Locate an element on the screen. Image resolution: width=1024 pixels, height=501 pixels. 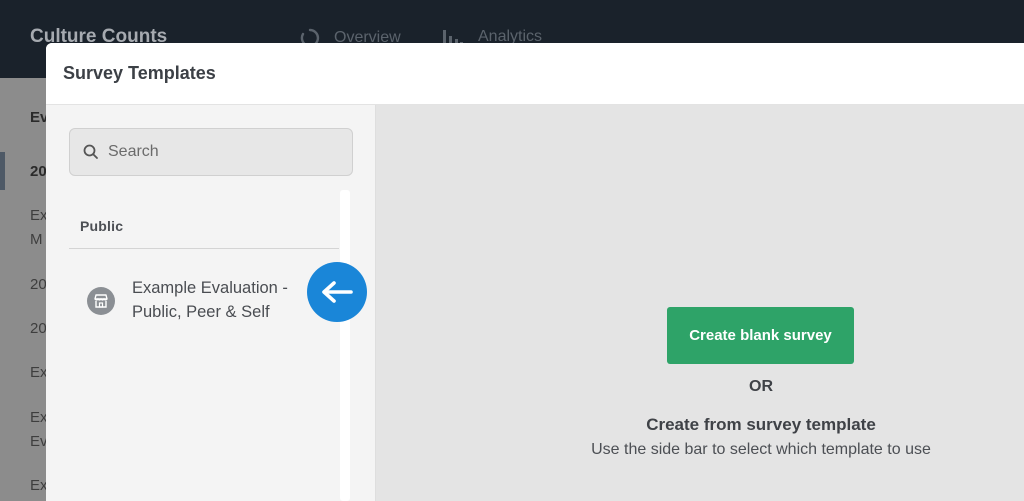
template-item-label: Example Evaluation - Public, Peer & Self is located at coordinates (210, 300).